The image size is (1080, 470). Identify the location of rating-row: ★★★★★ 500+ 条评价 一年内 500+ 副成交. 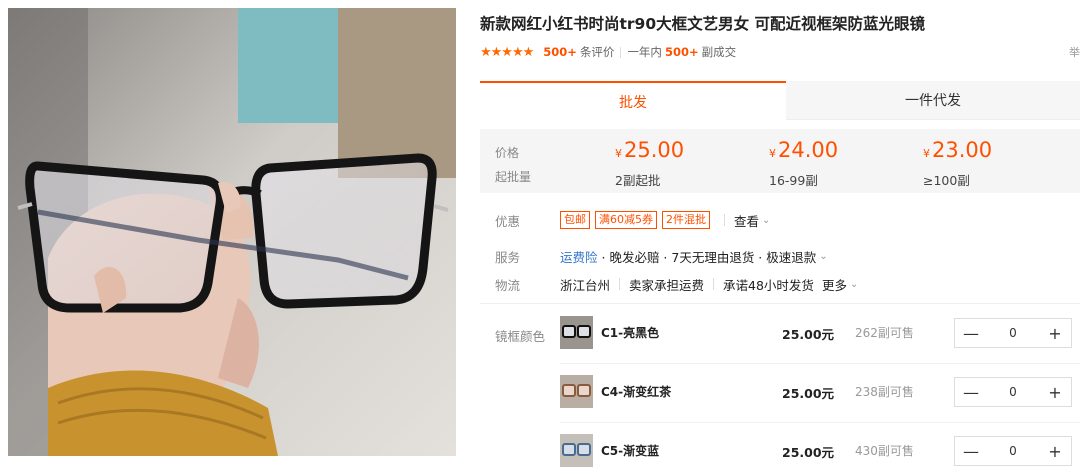
(608, 52).